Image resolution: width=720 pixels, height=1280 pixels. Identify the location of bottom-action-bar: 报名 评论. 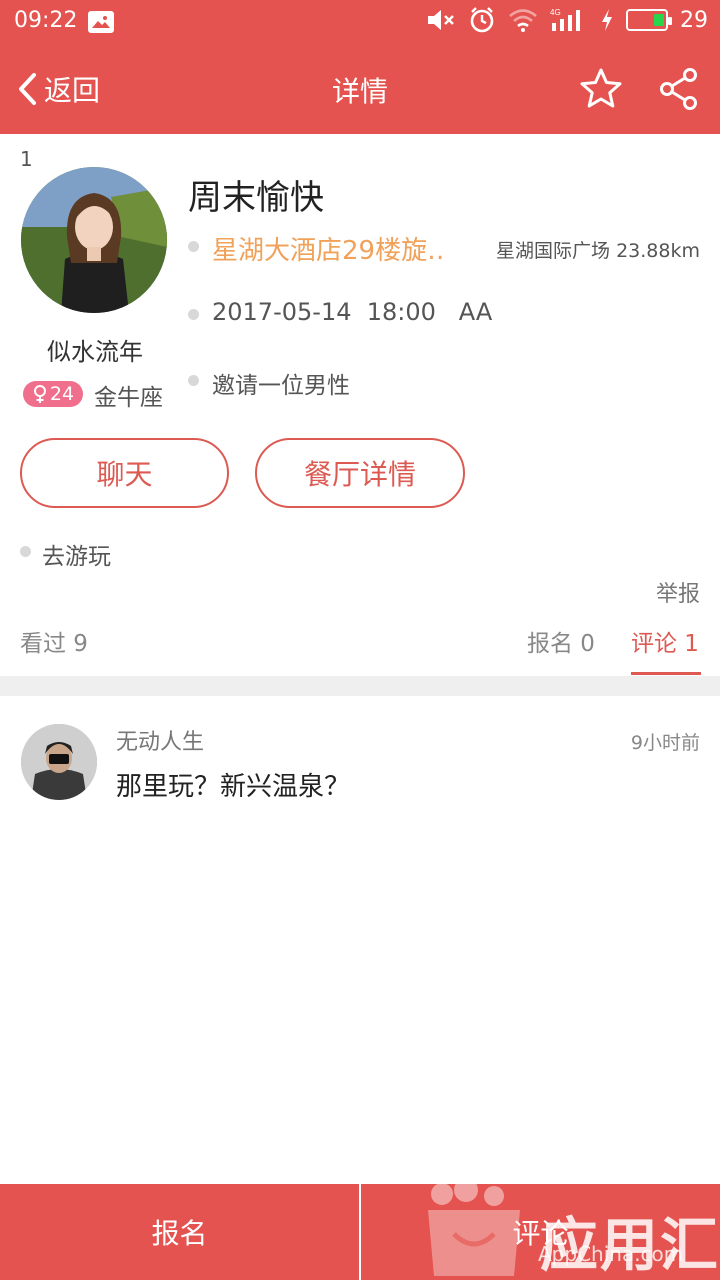
(360, 1232).